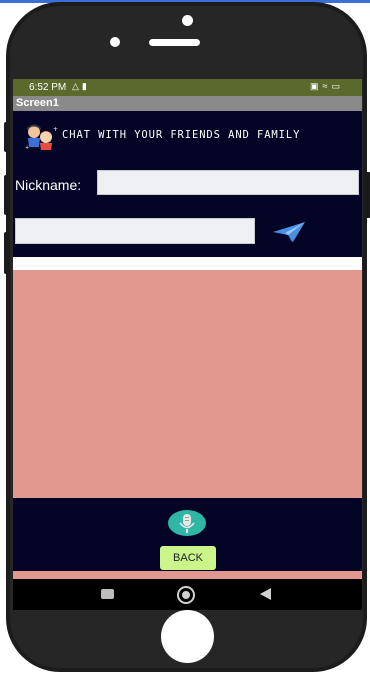 The width and height of the screenshot is (370, 674). What do you see at coordinates (188, 558) in the screenshot?
I see `back-button: BACK` at bounding box center [188, 558].